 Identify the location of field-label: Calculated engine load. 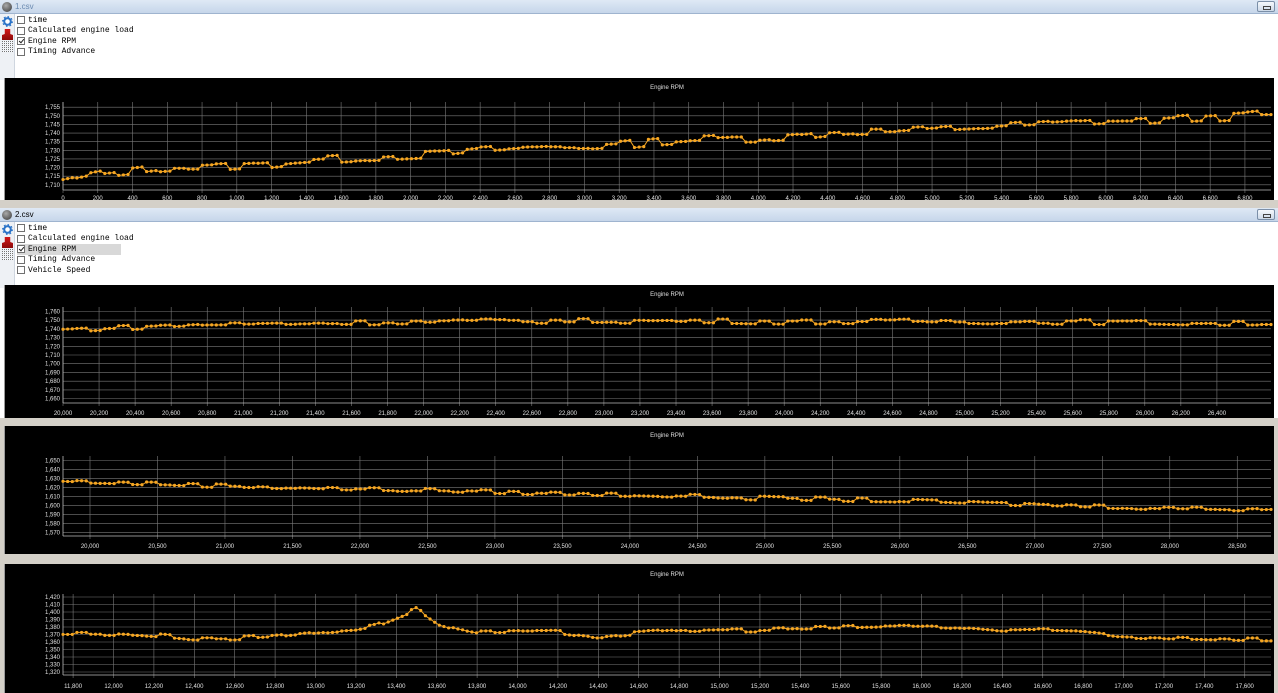
(81, 31).